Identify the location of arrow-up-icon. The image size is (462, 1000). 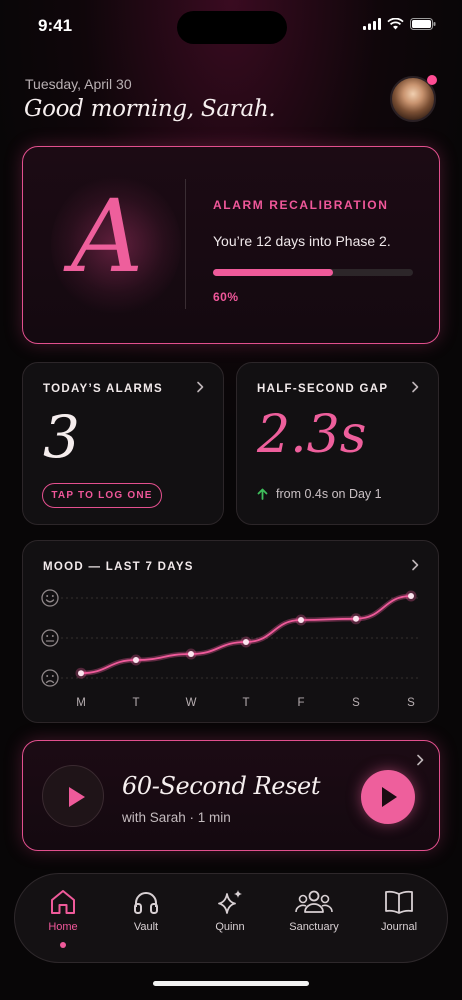
(262, 494).